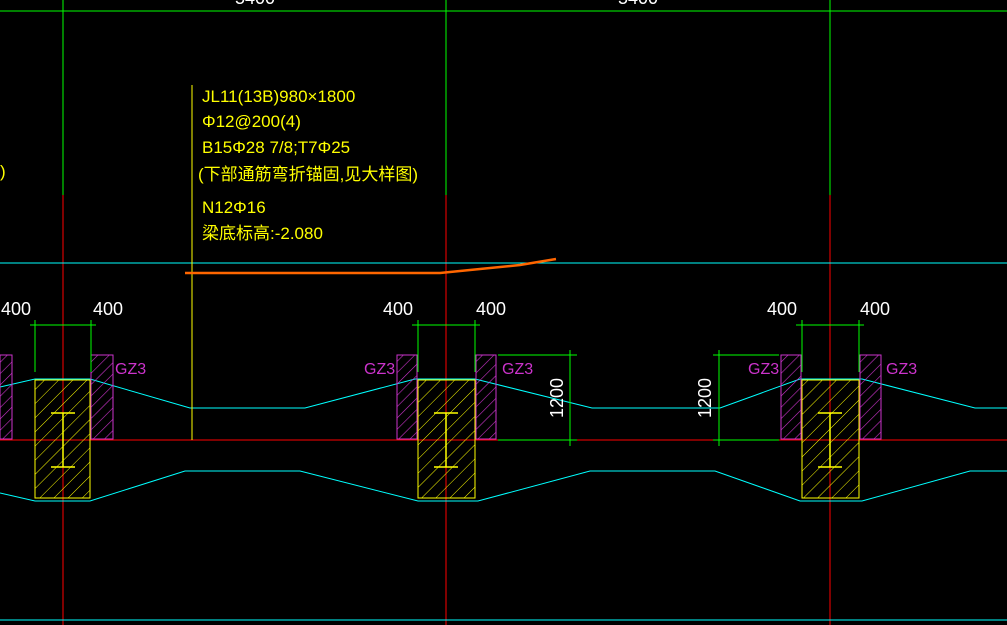 The image size is (1007, 625). I want to click on rebar-spec: B15Φ28 7/8;T7Φ25, so click(276, 147).